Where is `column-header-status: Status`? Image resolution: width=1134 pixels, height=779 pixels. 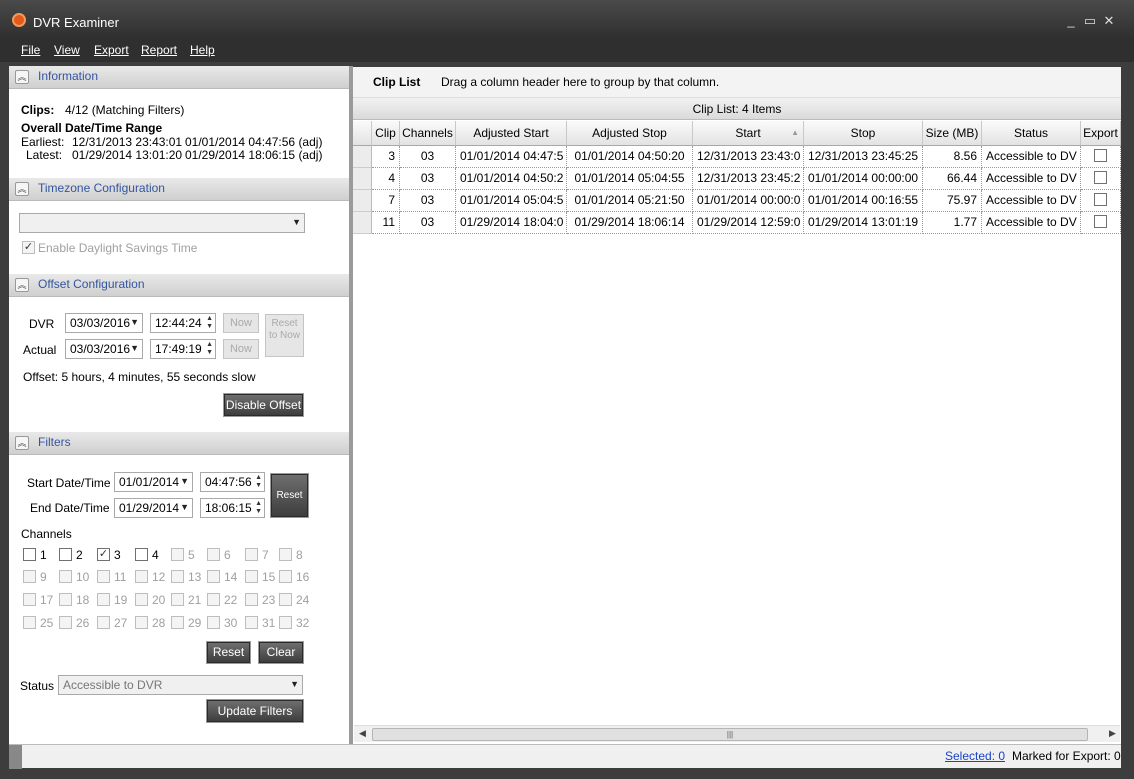 column-header-status: Status is located at coordinates (1031, 133).